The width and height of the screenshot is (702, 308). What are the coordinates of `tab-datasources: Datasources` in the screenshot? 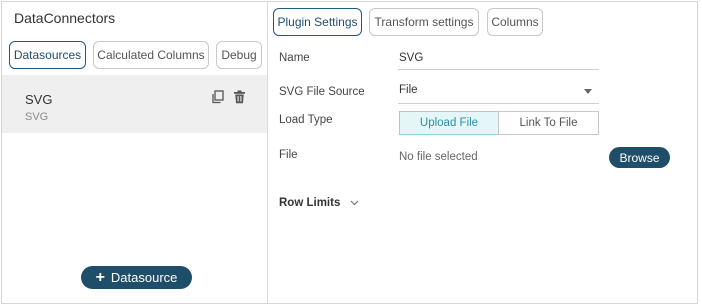 It's located at (47, 55).